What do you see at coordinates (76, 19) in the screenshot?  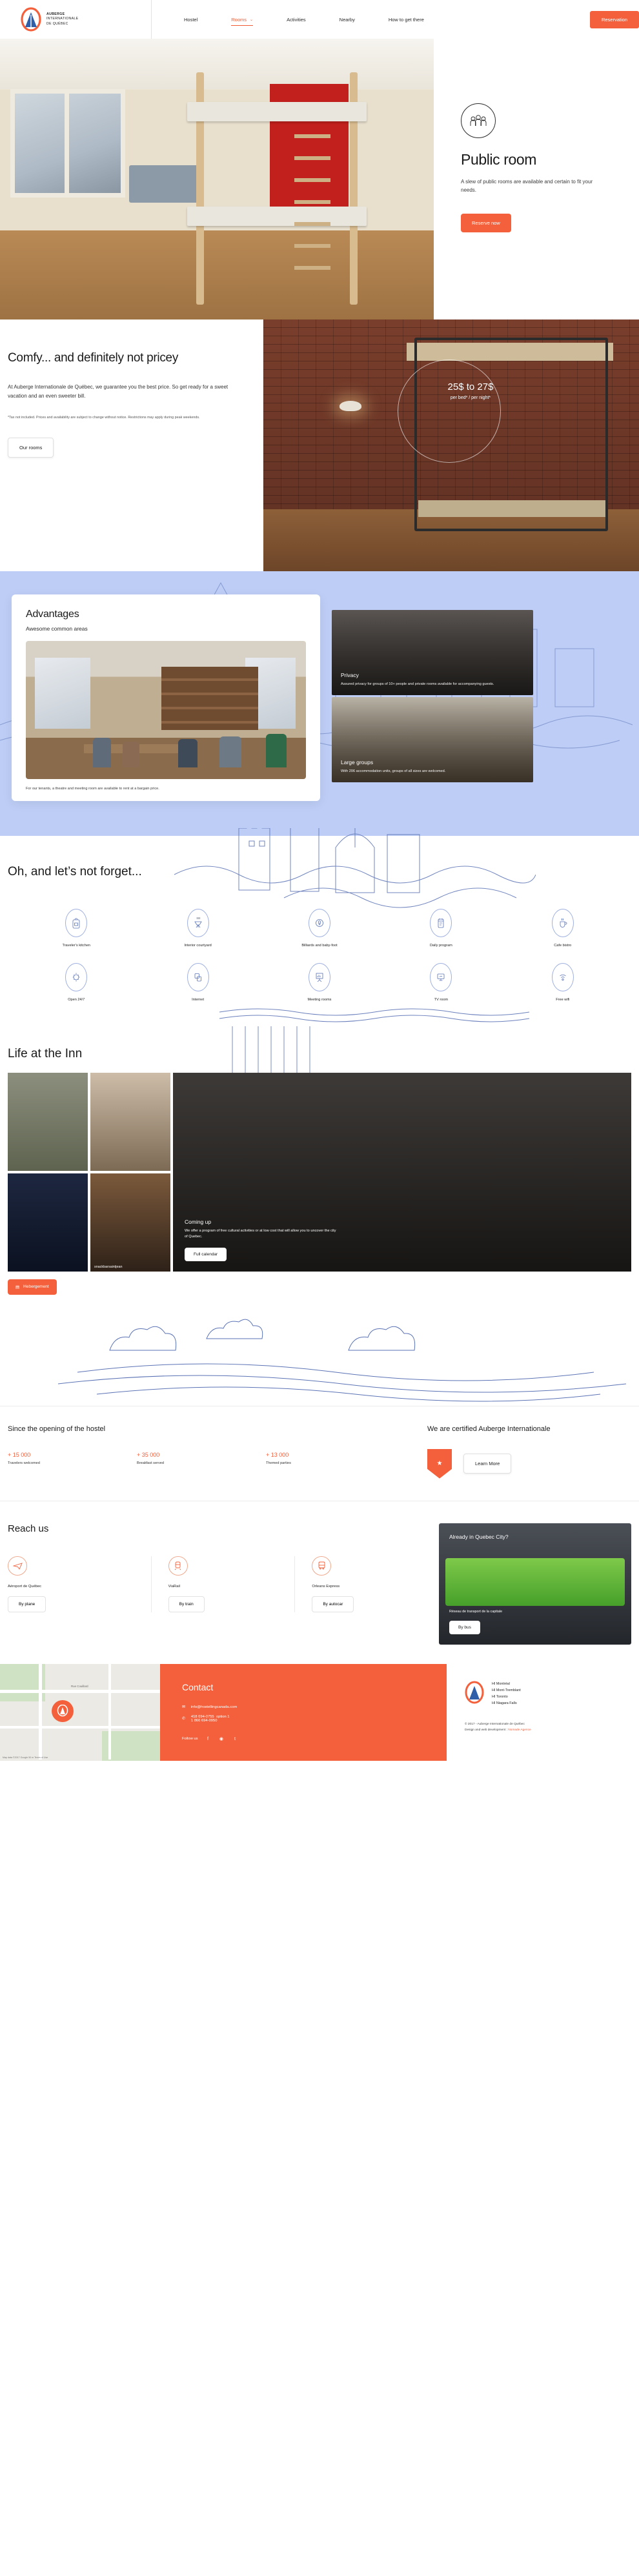 I see `site-logo: AUBERGE INTERNATIONALE DE QUÉBEC` at bounding box center [76, 19].